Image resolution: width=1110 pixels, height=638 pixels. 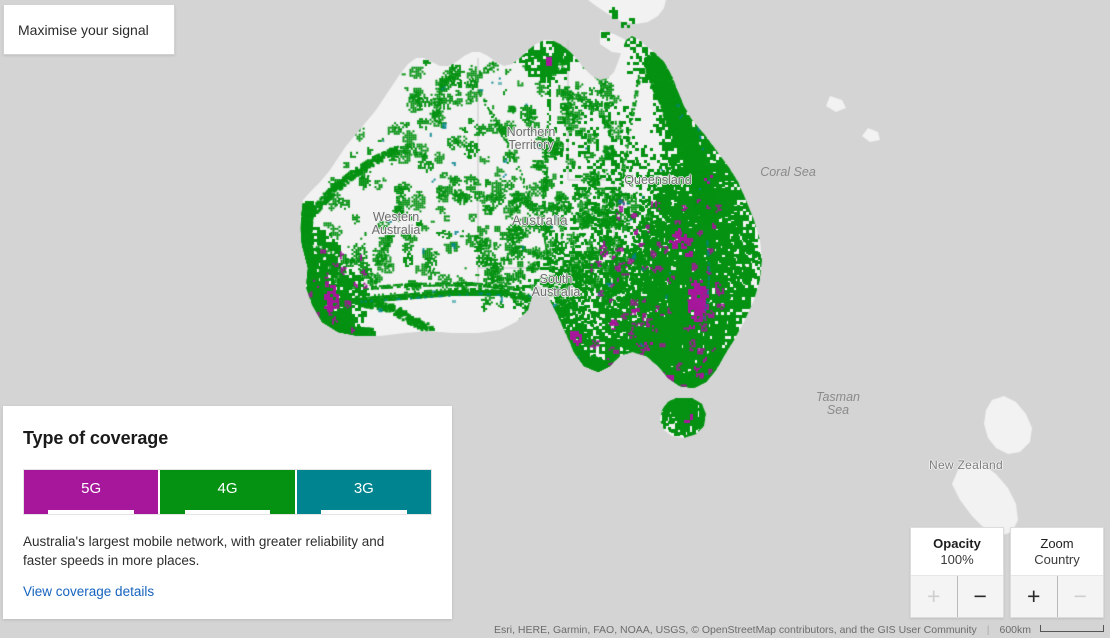 I want to click on zoom-control-header: Zoom Country, so click(x=1057, y=551).